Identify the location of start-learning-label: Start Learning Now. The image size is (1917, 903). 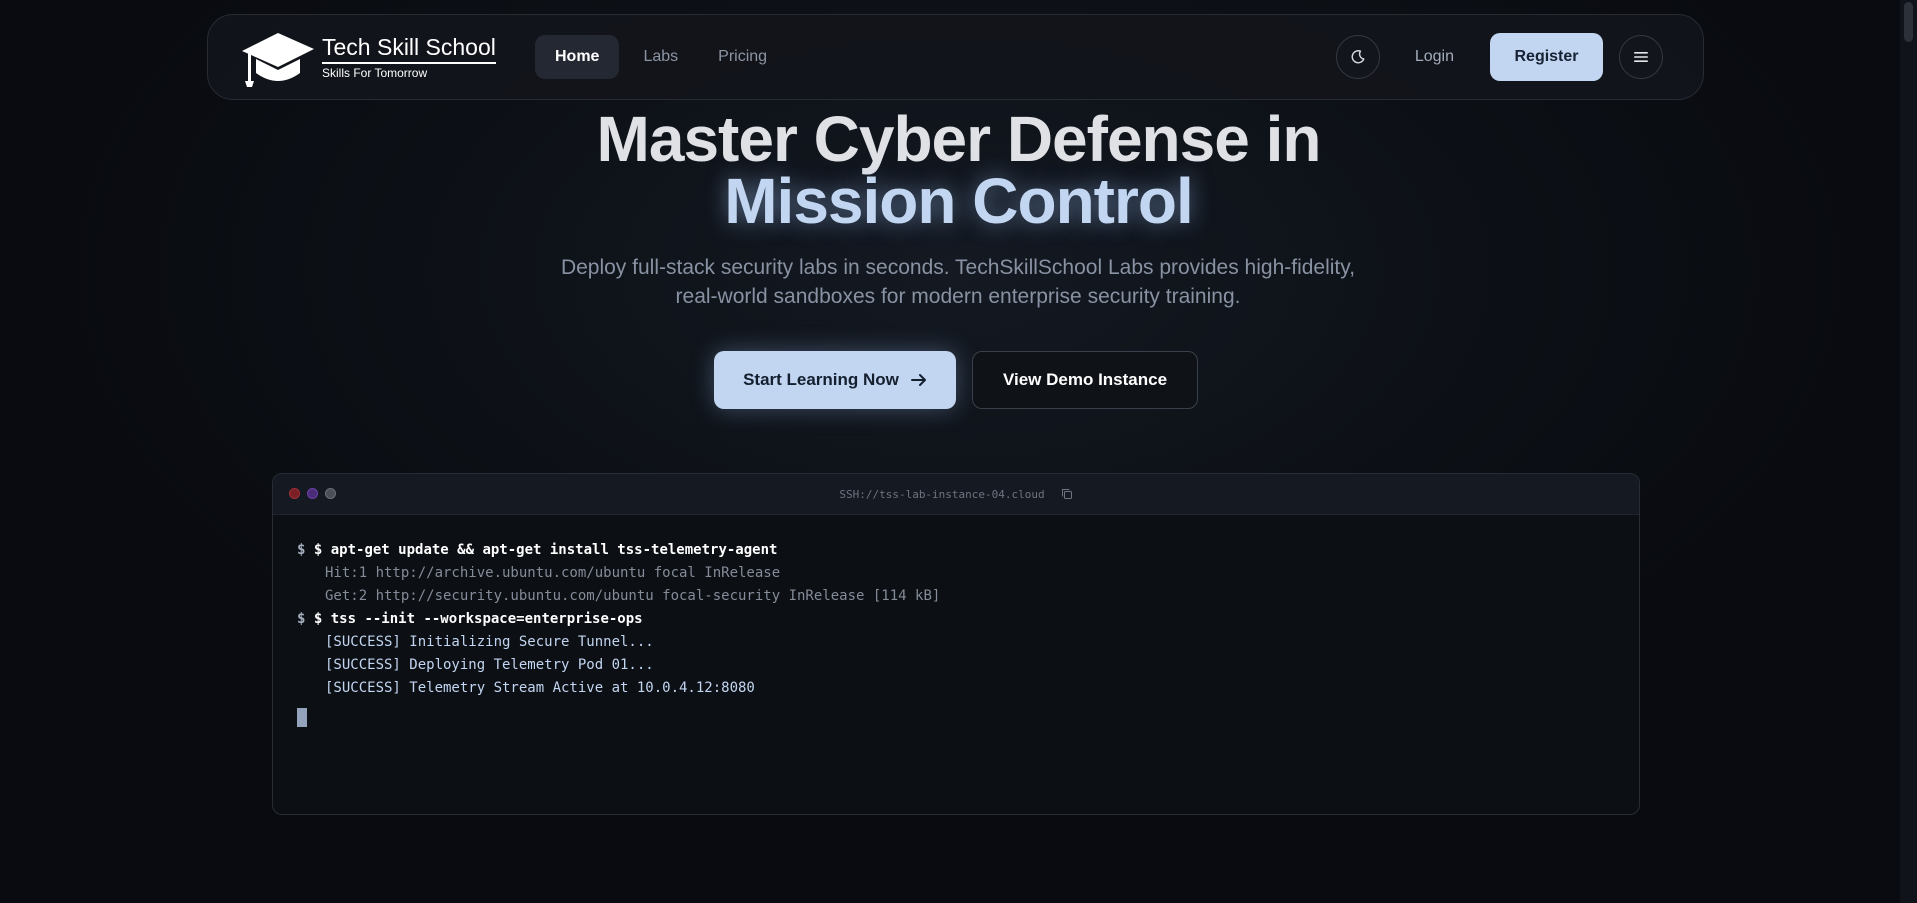
(821, 379).